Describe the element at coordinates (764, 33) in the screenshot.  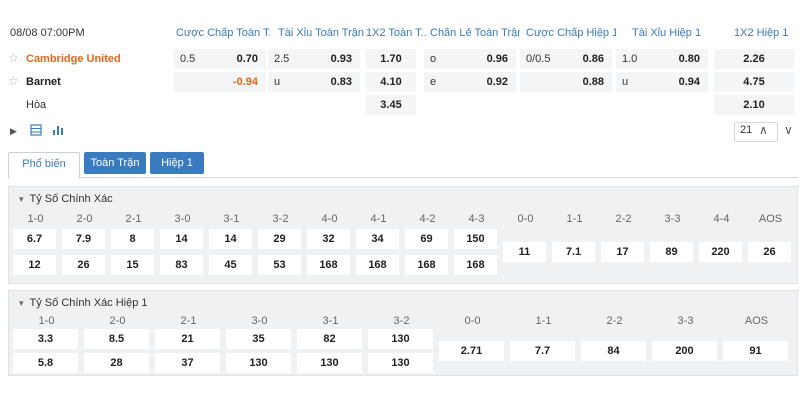
I see `header-1x2-h1: 1X2 Hiệp 1` at that location.